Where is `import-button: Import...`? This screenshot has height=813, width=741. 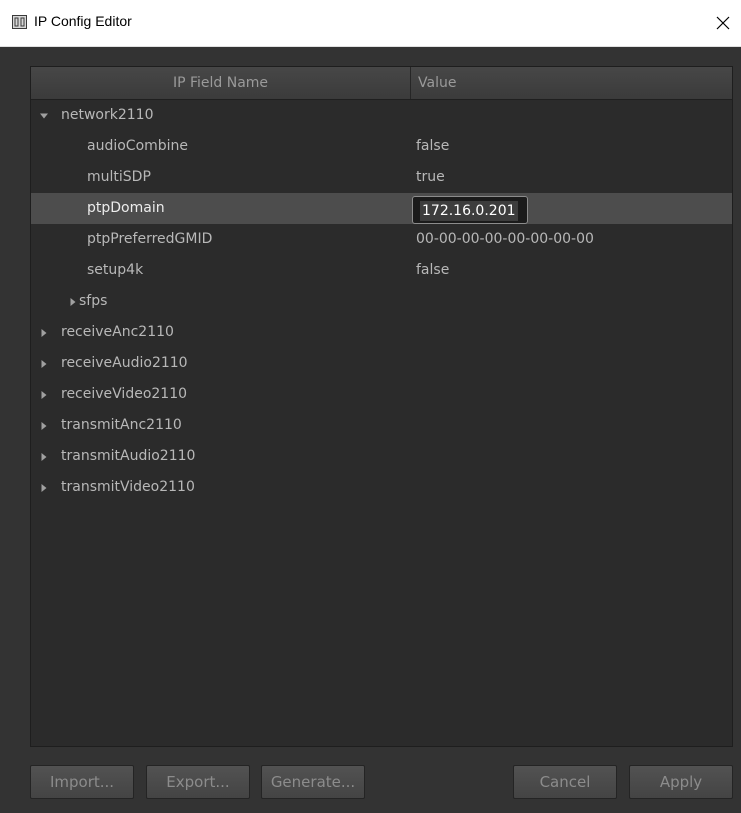 import-button: Import... is located at coordinates (82, 782).